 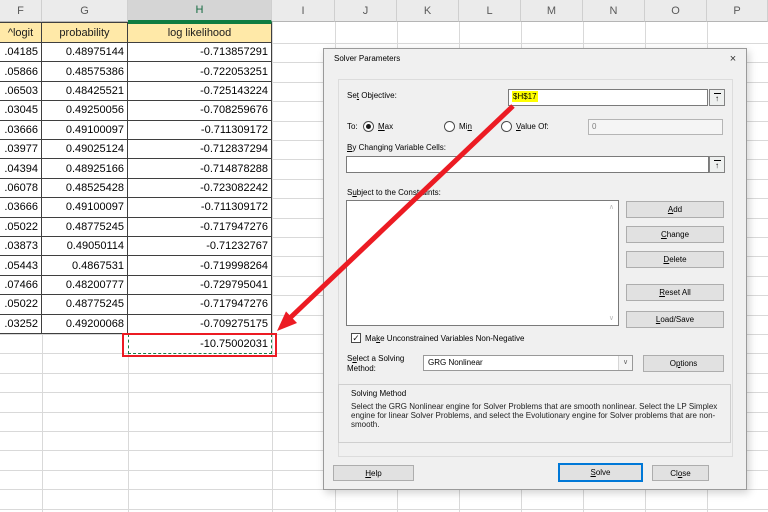 I want to click on column-header-J: J, so click(x=366, y=11).